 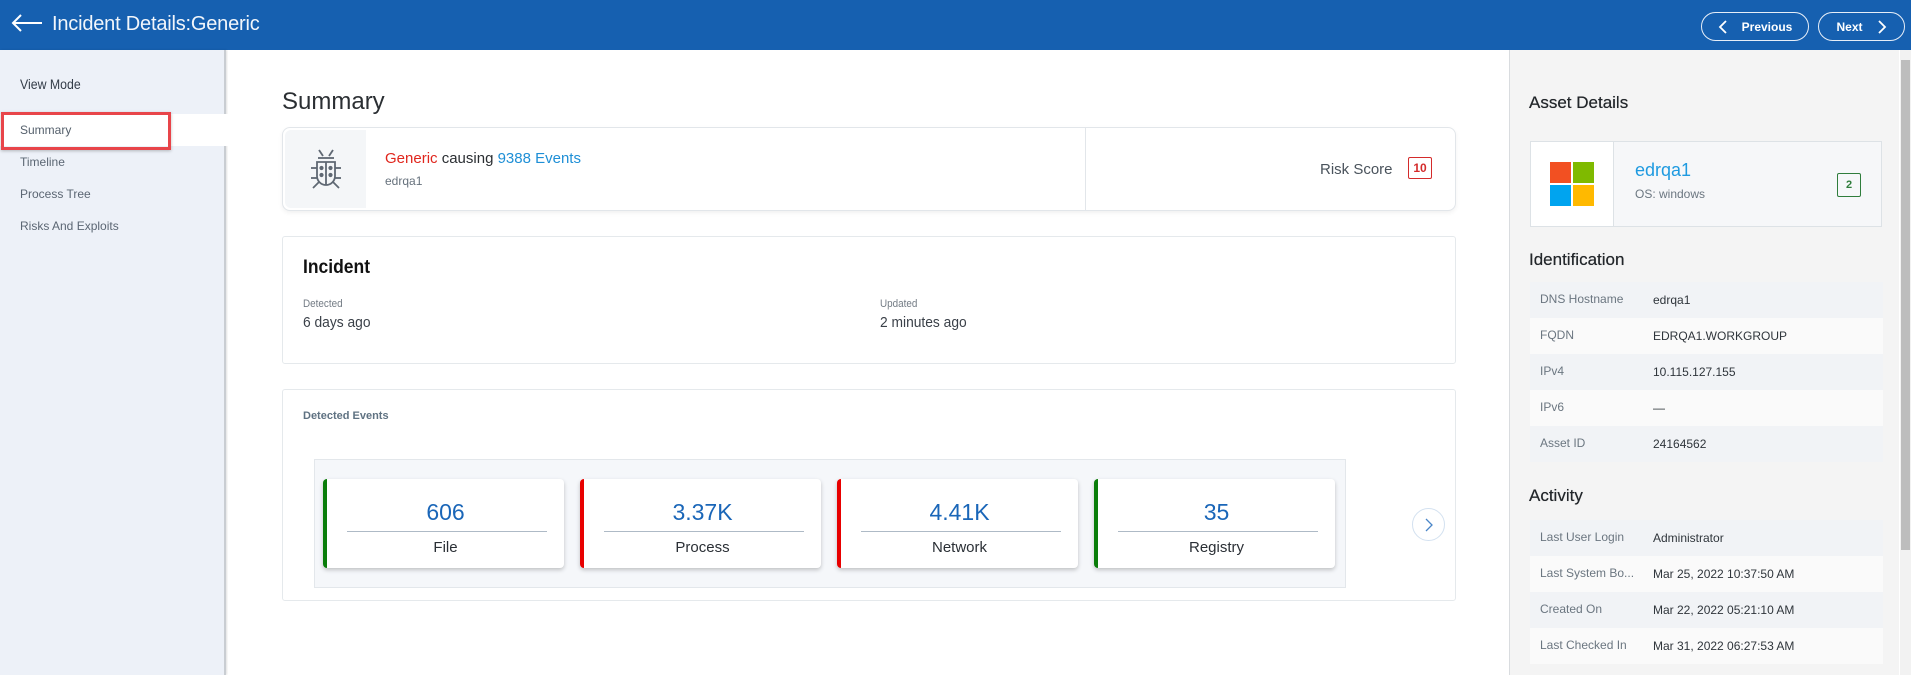 I want to click on os-logo-box, so click(x=1572, y=184).